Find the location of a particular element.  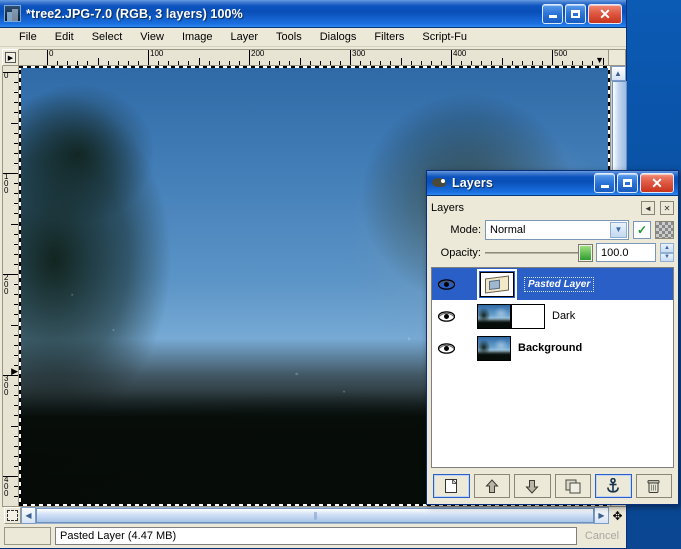

minimize-button is located at coordinates (552, 13).